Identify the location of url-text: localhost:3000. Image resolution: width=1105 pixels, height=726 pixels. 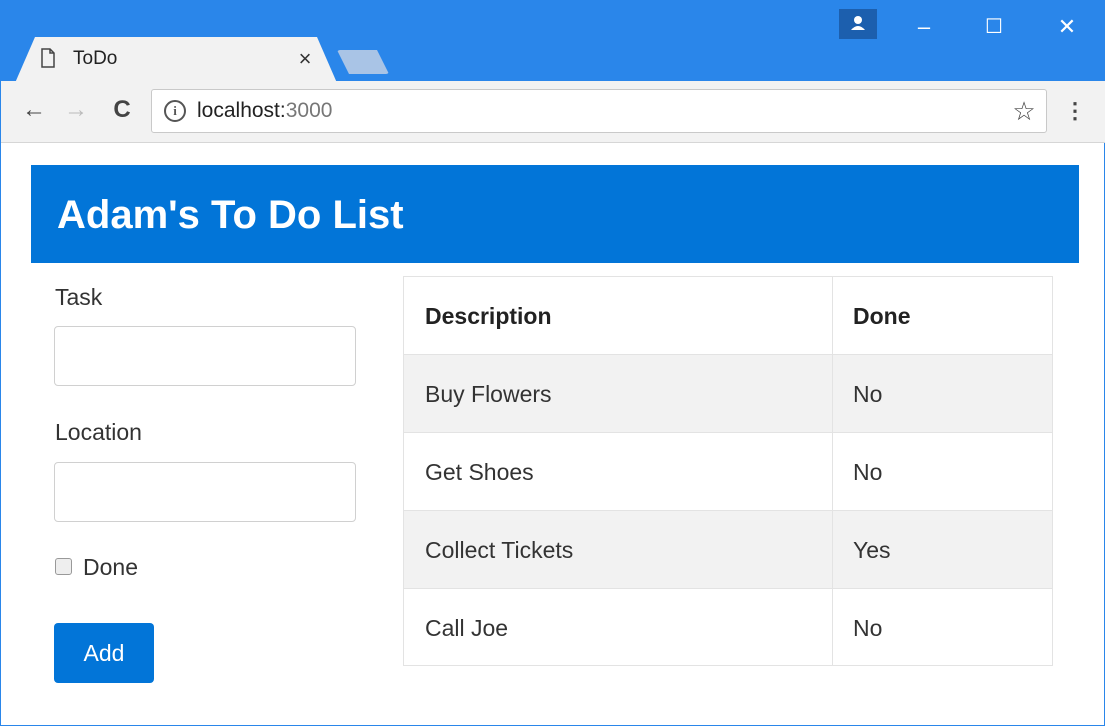
(264, 111).